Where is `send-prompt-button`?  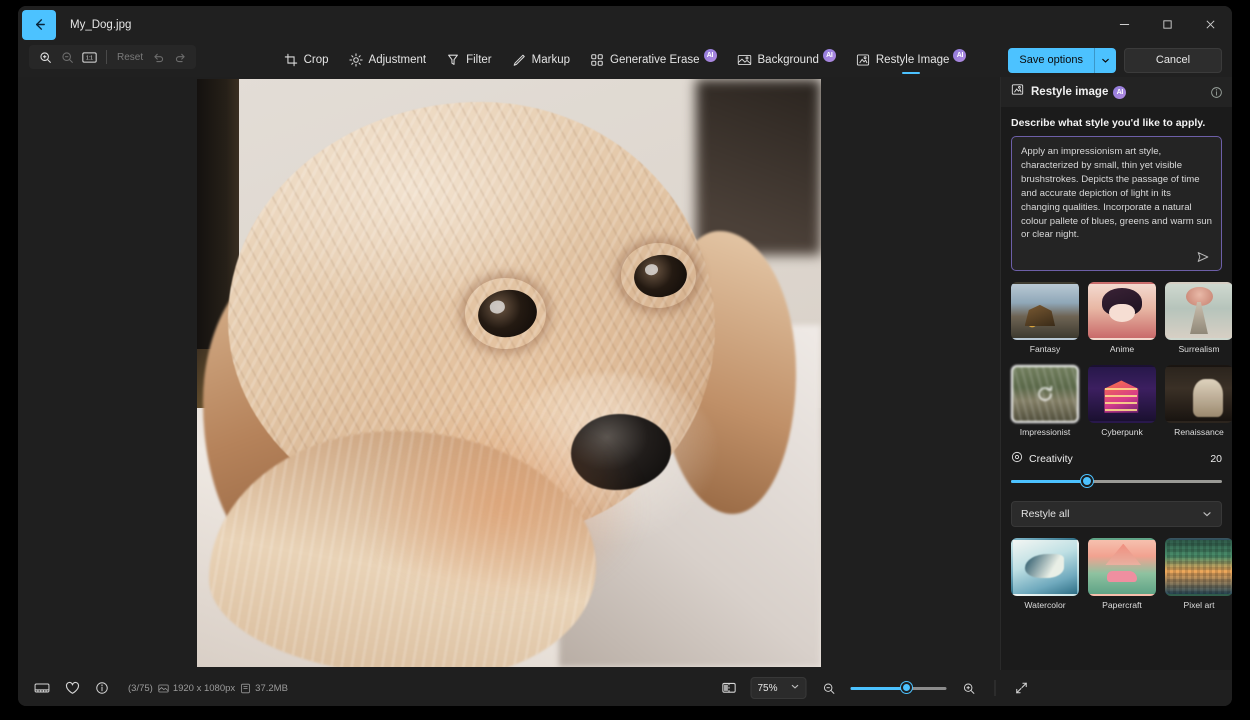 send-prompt-button is located at coordinates (1203, 257).